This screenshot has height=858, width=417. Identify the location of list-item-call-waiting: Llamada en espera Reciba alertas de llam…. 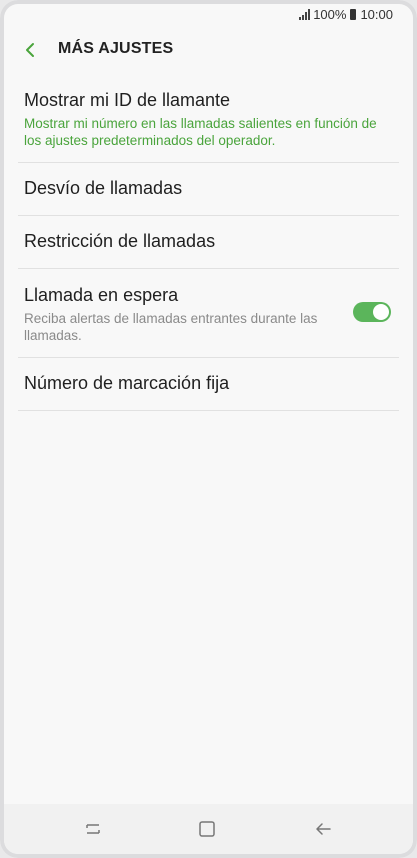
(208, 313).